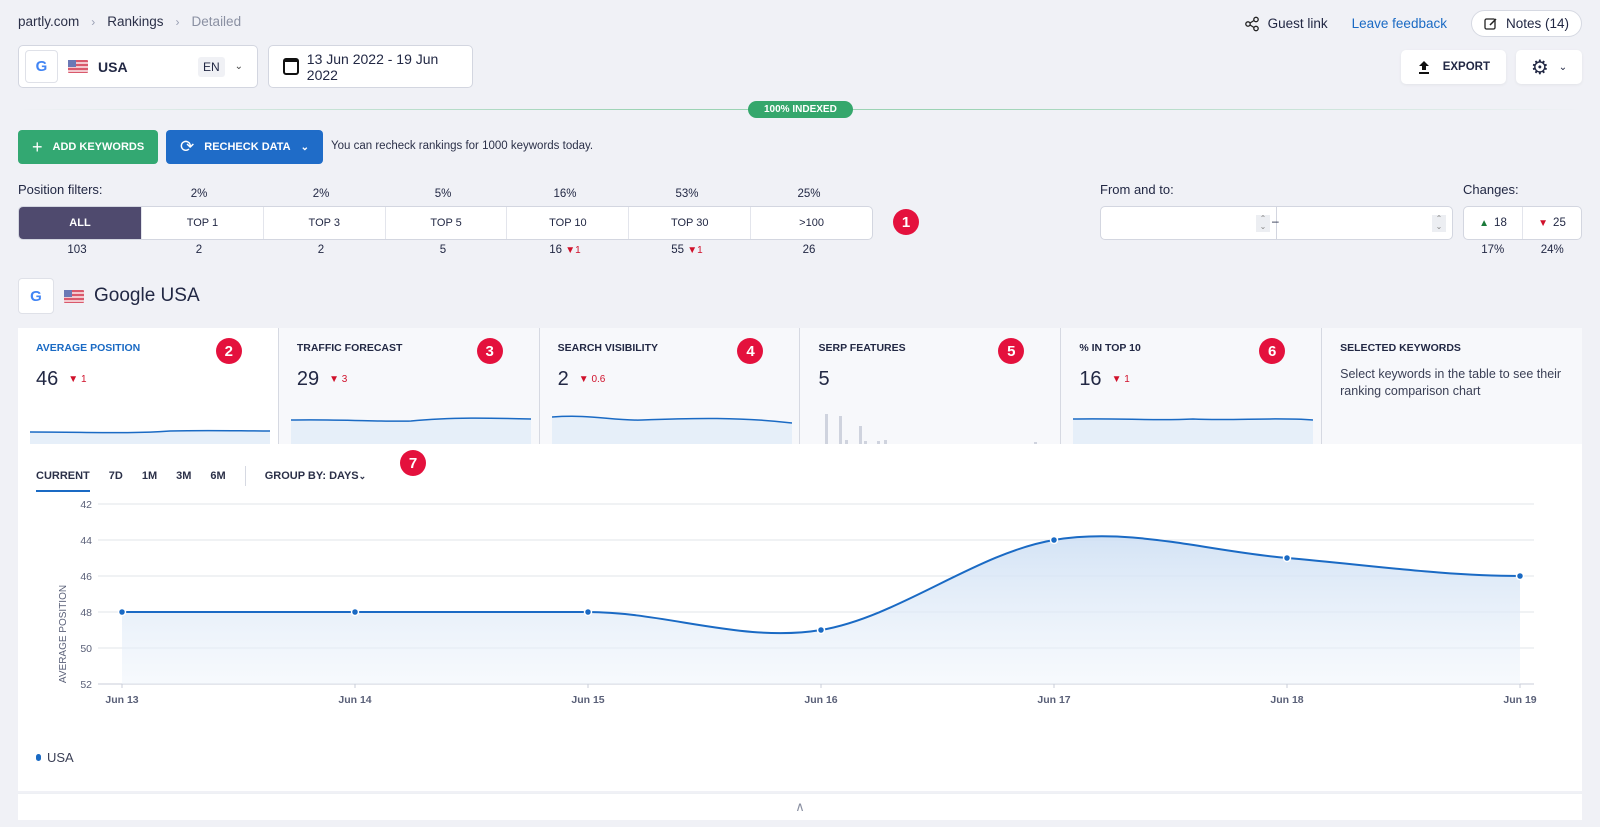 The image size is (1600, 827). What do you see at coordinates (931, 429) in the screenshot?
I see `serp-bars` at bounding box center [931, 429].